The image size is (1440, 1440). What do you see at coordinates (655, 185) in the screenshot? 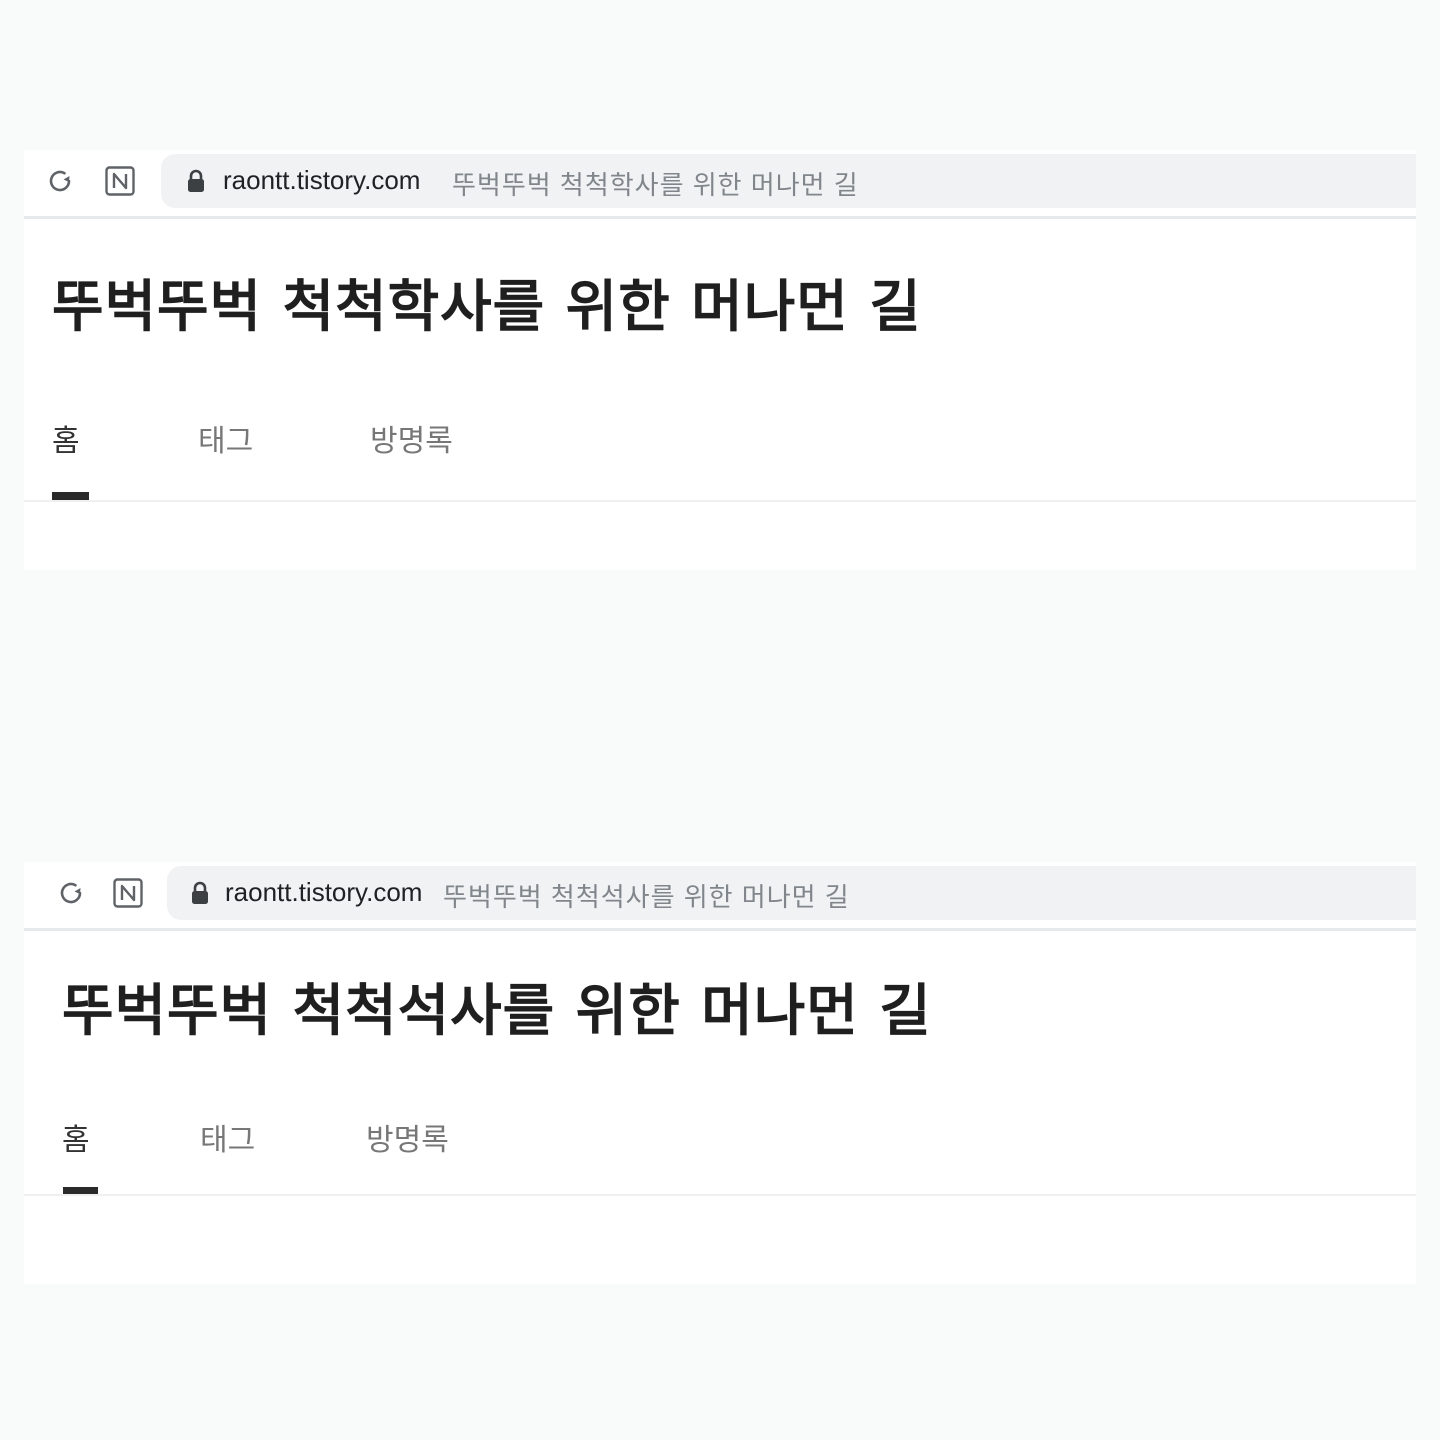
I see `url-page-title: 뚜벅뚜벅 척척학사를 위한 머나먼 길` at bounding box center [655, 185].